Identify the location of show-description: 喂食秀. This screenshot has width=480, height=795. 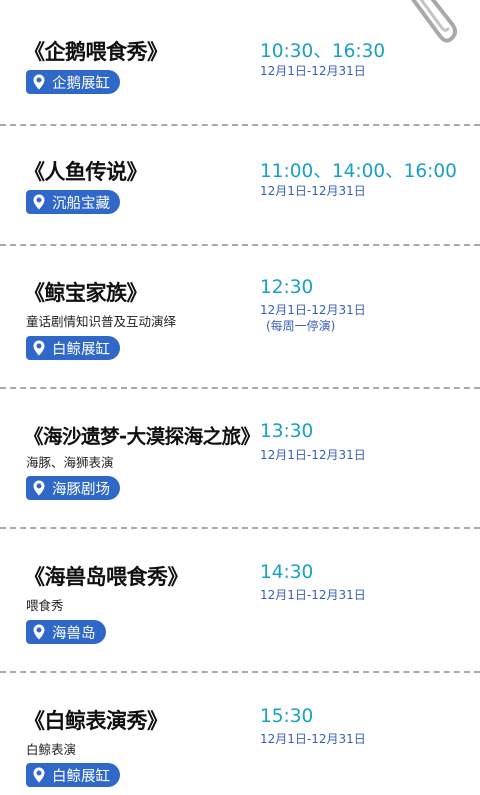
(45, 605).